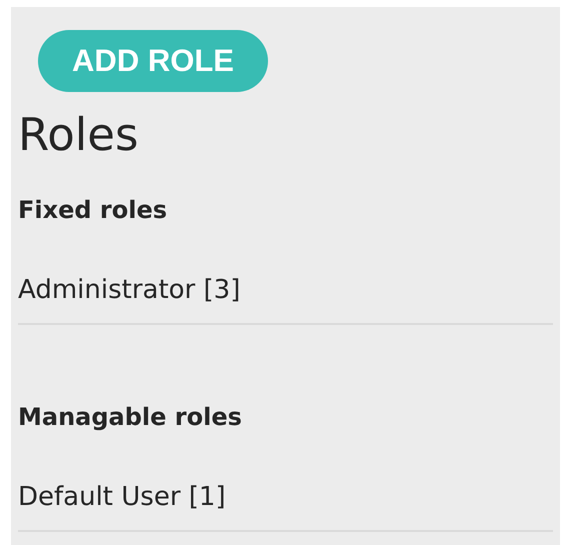 This screenshot has width=562, height=545. Describe the element at coordinates (130, 417) in the screenshot. I see `section-heading: Managable roles` at that location.